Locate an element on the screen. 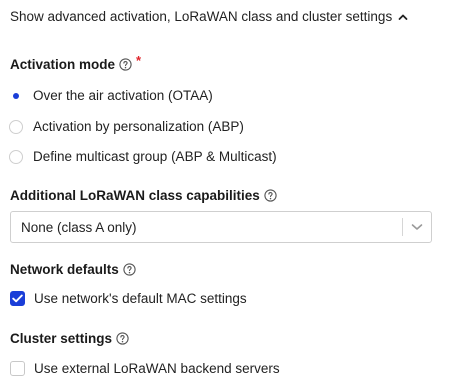 This screenshot has height=385, width=450. cluster-settings-heading: Cluster settings is located at coordinates (69, 338).